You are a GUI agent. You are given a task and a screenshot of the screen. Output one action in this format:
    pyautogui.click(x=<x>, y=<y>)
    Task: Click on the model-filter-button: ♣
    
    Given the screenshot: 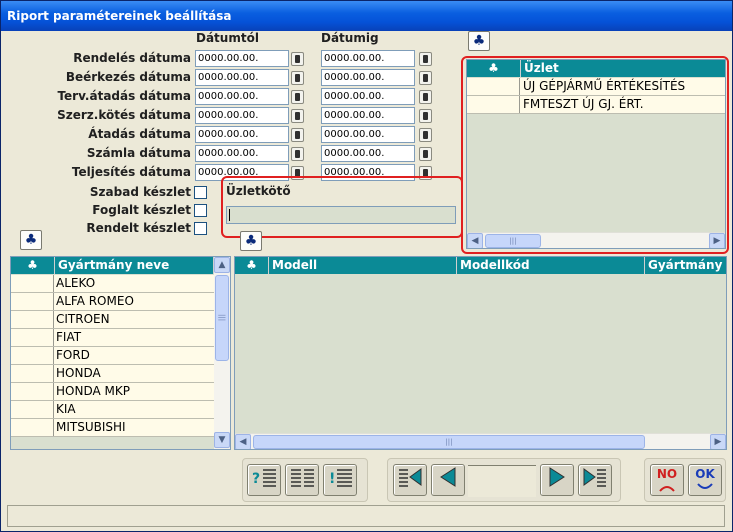 What is the action you would take?
    pyautogui.click(x=251, y=241)
    